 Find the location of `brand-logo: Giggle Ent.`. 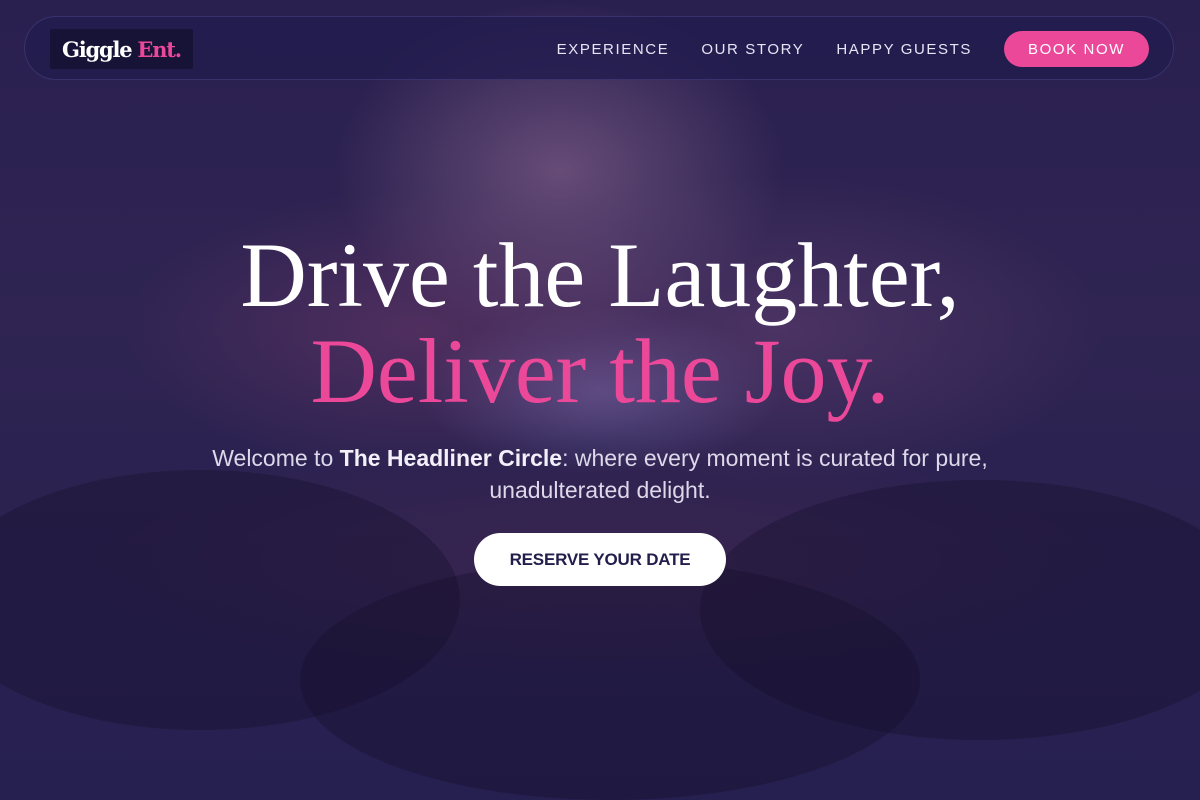

brand-logo: Giggle Ent. is located at coordinates (121, 49).